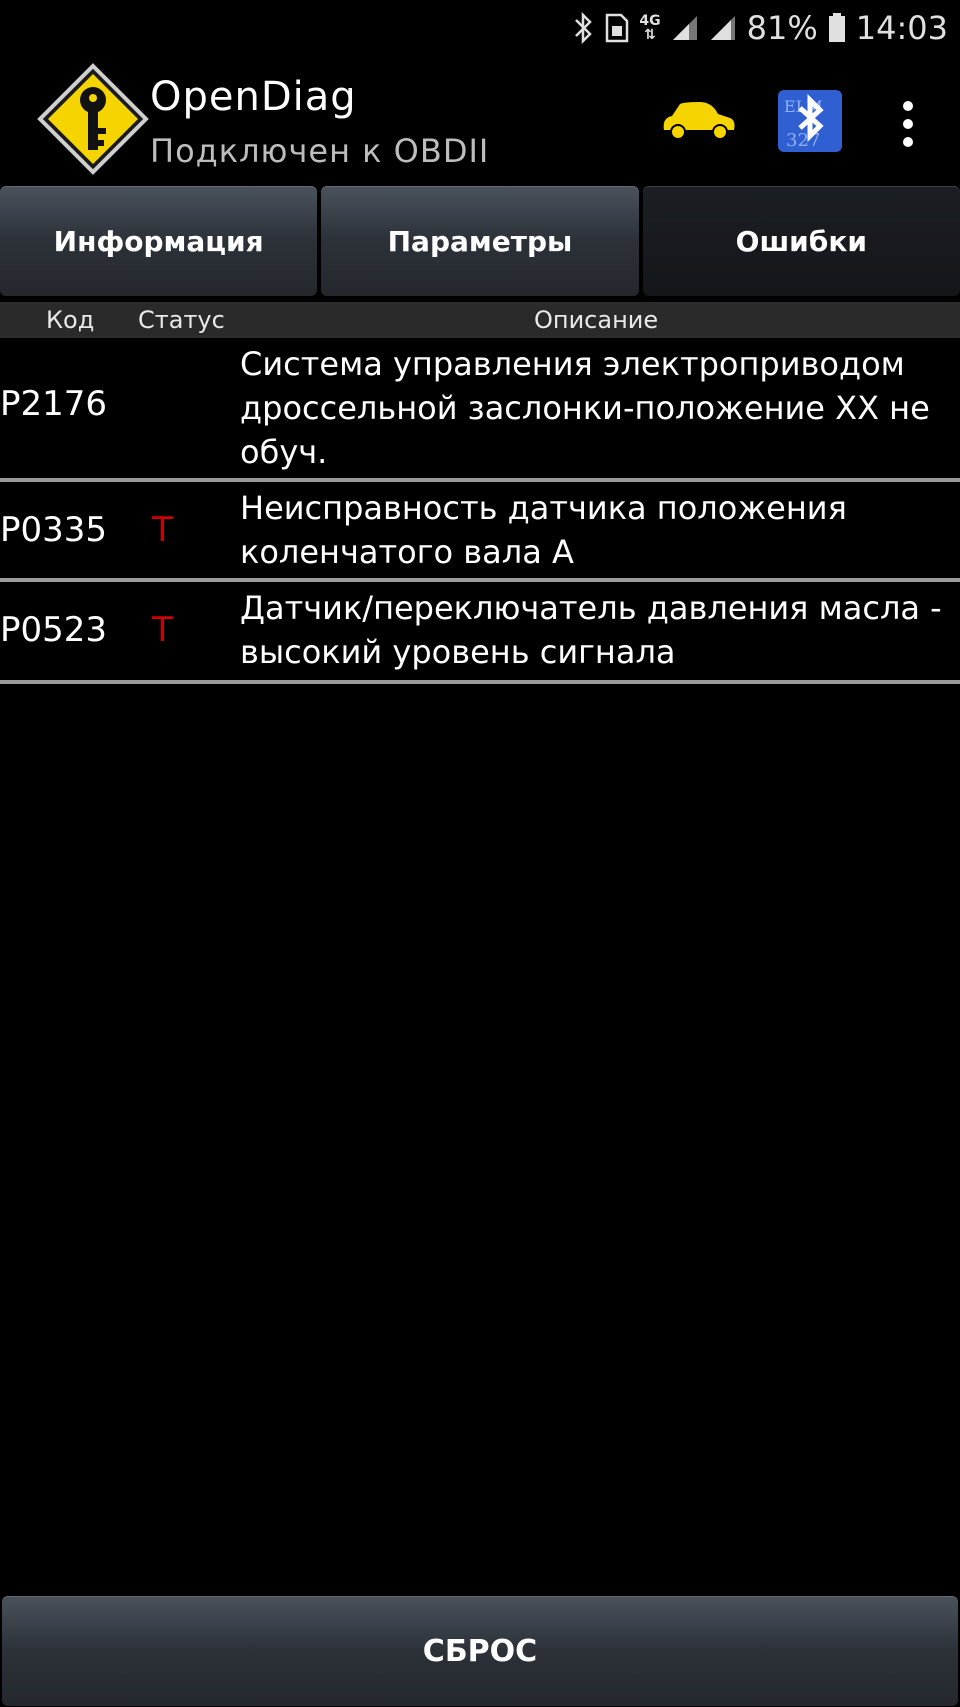 Image resolution: width=960 pixels, height=1707 pixels. I want to click on error-code: P0335, so click(54, 530).